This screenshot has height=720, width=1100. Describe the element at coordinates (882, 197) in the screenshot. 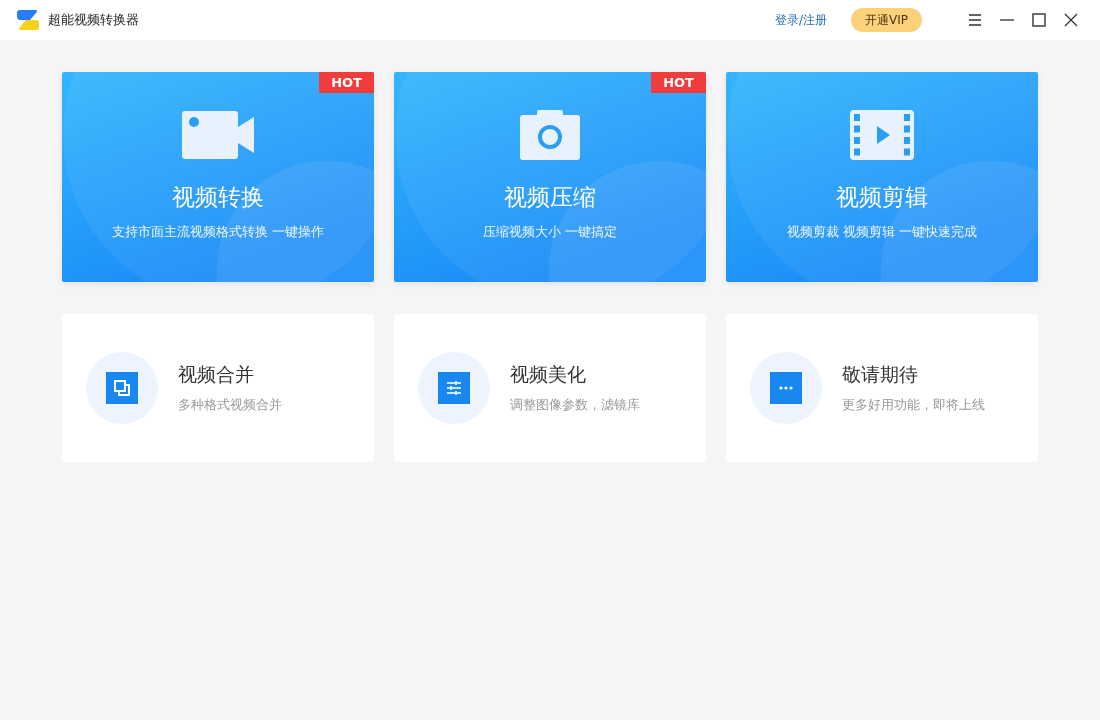

I see `feature-title: 视频剪辑` at that location.